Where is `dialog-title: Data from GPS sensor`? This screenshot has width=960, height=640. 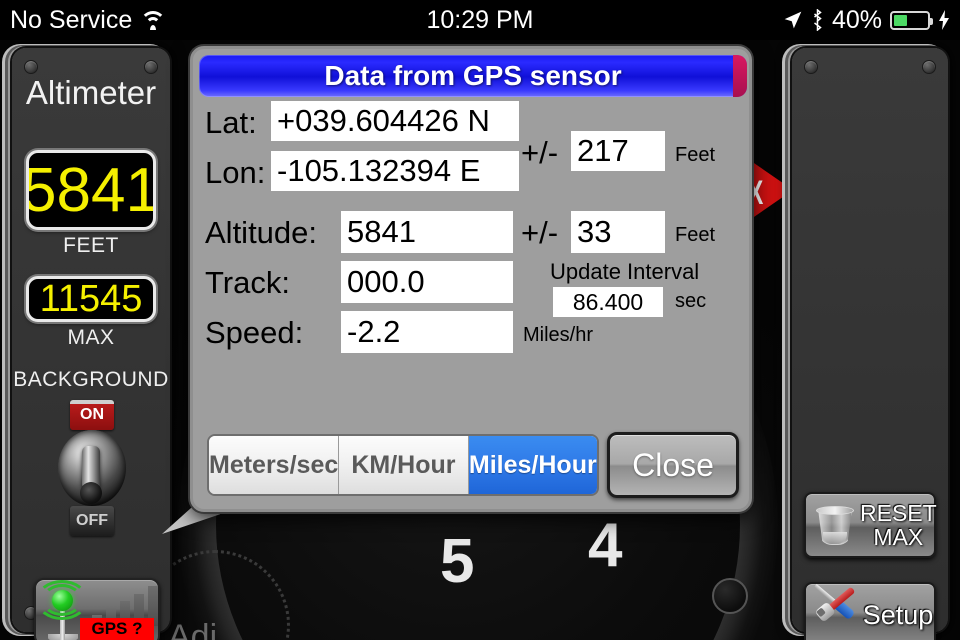
dialog-title: Data from GPS sensor is located at coordinates (473, 75).